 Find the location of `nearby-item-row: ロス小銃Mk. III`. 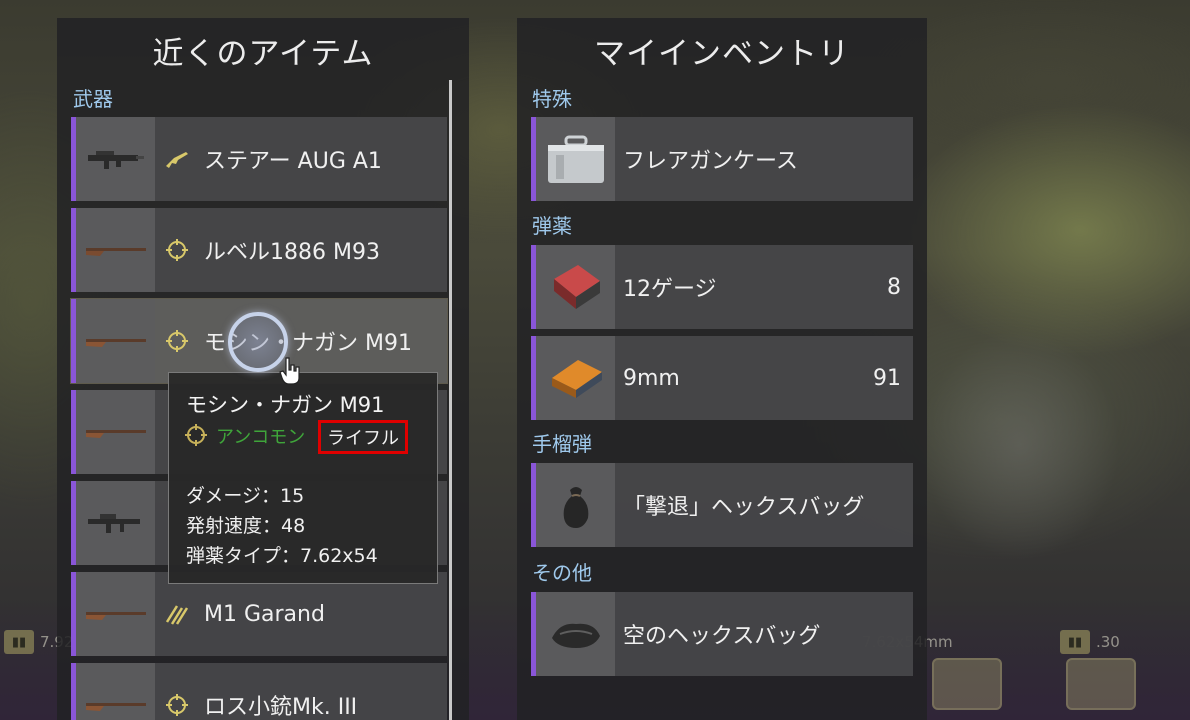

nearby-item-row: ロス小銃Mk. III is located at coordinates (259, 691).